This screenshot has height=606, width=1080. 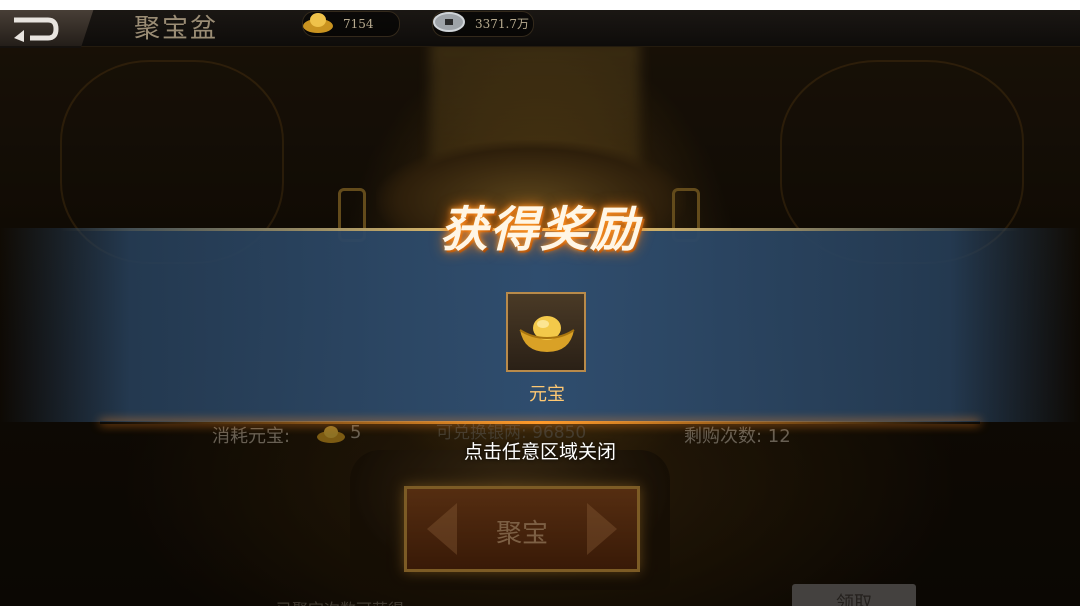 I want to click on close-hint: 点击任意区域关闭, so click(x=539, y=452).